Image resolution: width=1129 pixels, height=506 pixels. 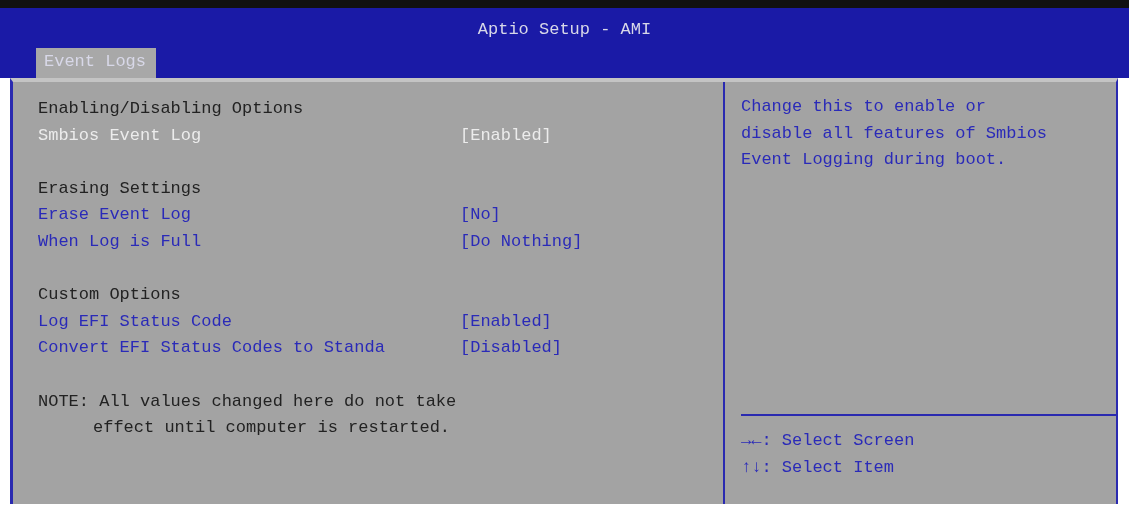 I want to click on section-heading: Enabling/Disabling Options, so click(x=171, y=109).